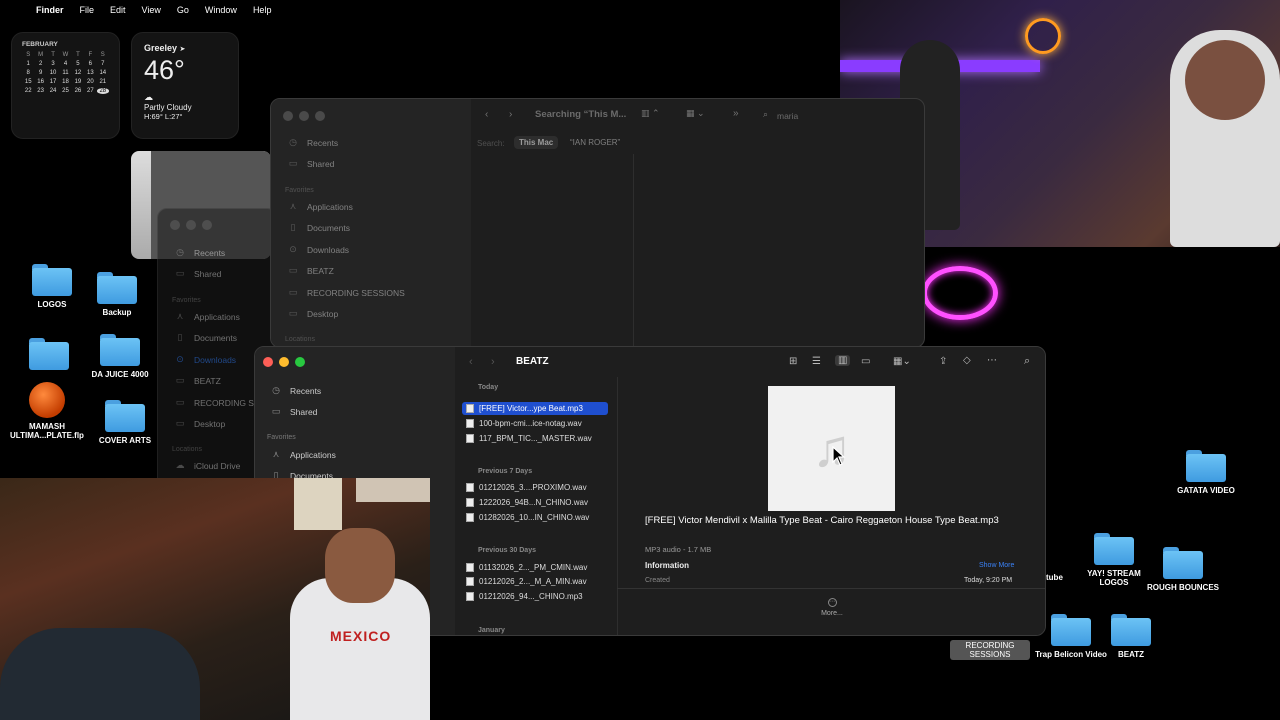  Describe the element at coordinates (1206, 472) in the screenshot. I see `desktop-folder-gatata: GATATA VIDEO` at that location.